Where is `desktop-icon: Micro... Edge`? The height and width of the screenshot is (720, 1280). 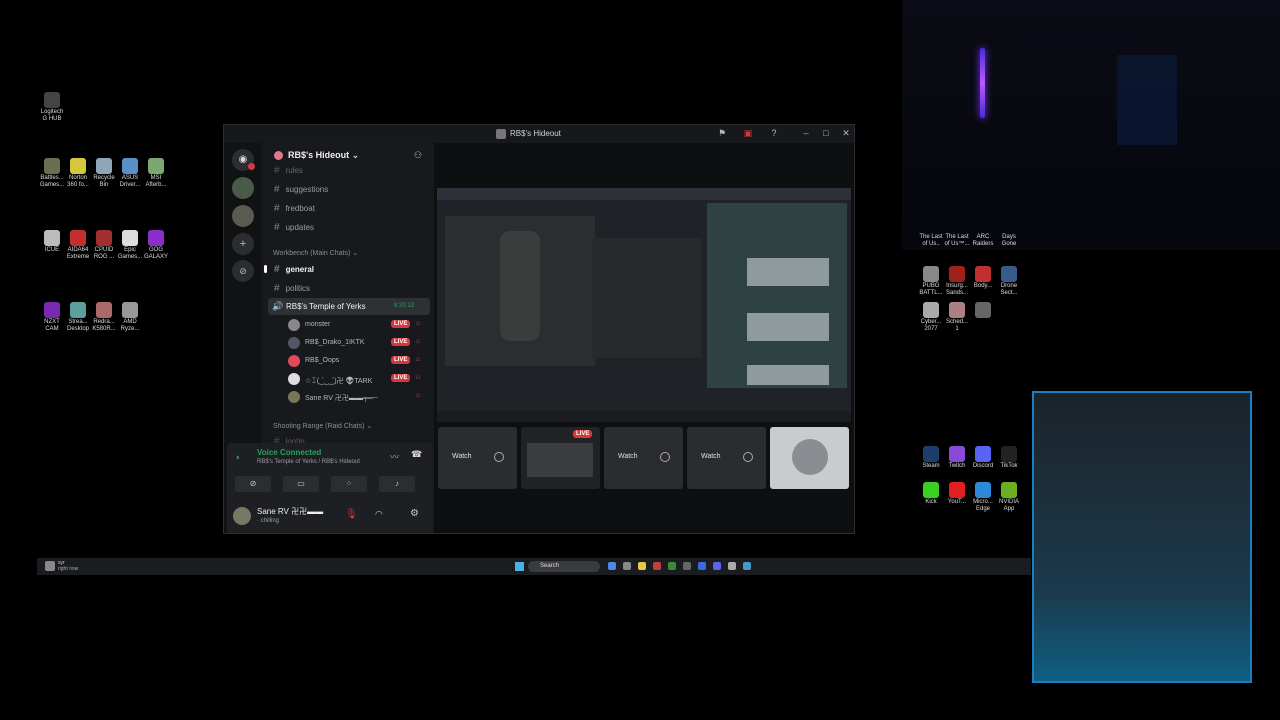 desktop-icon: Micro... Edge is located at coordinates (983, 497).